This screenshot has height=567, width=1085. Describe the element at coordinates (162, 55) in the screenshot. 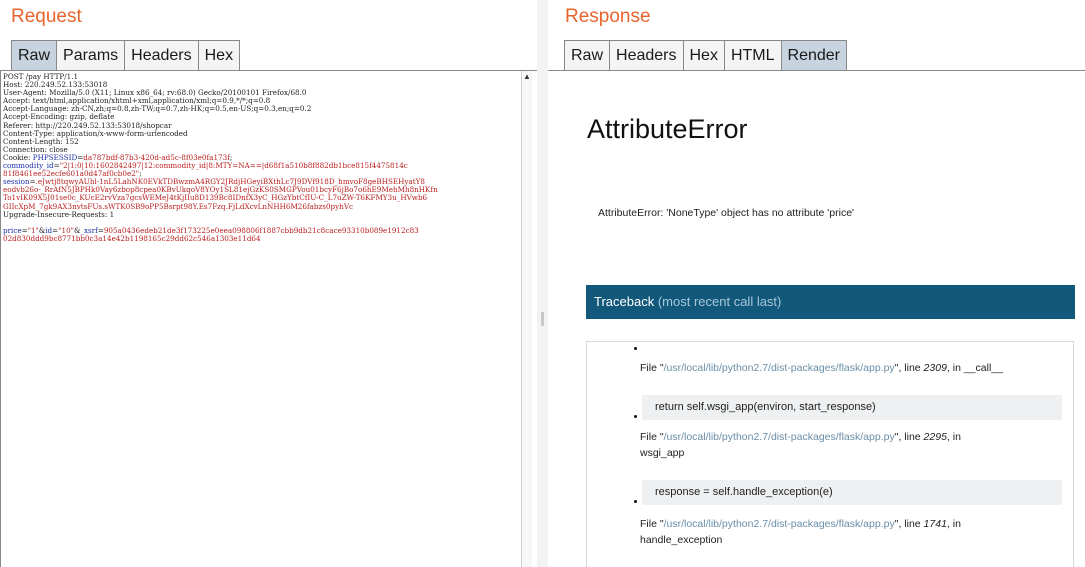

I see `request-tab-headers: Headers` at that location.